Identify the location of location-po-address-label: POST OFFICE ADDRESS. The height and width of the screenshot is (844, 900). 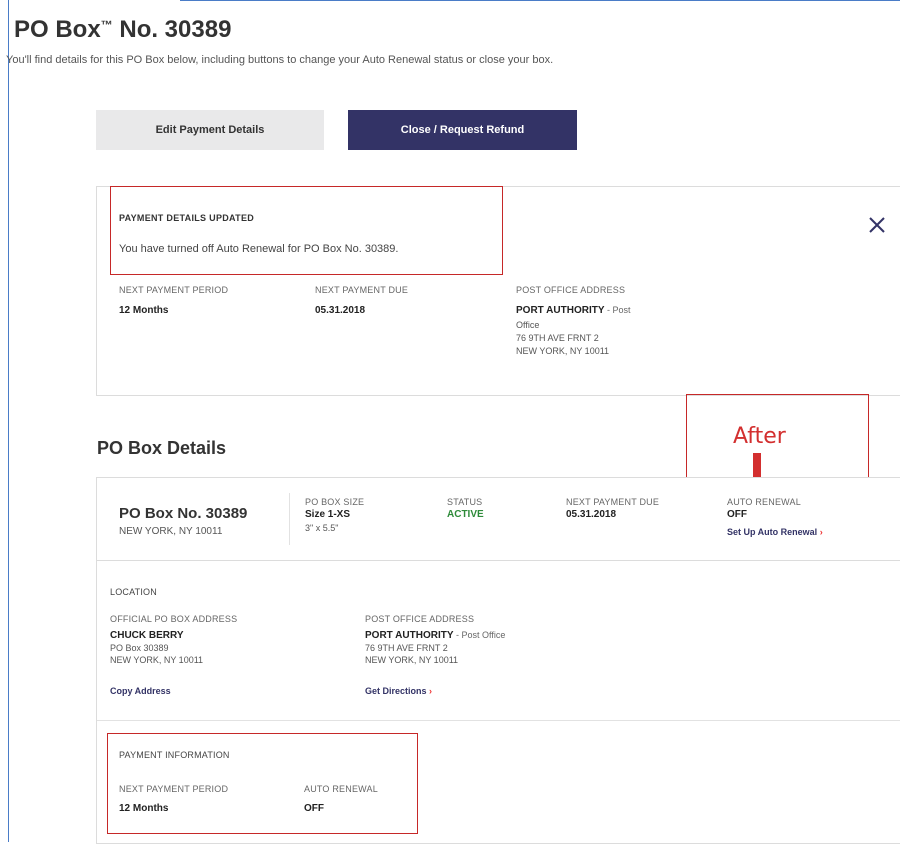
(420, 619).